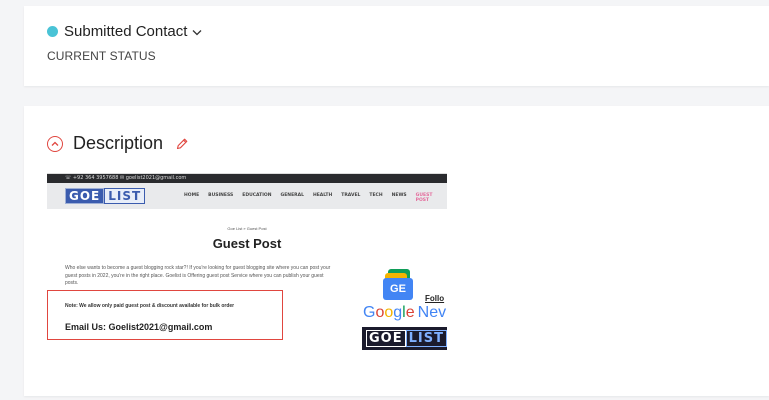  I want to click on status-value: Submitted Contact, so click(126, 31).